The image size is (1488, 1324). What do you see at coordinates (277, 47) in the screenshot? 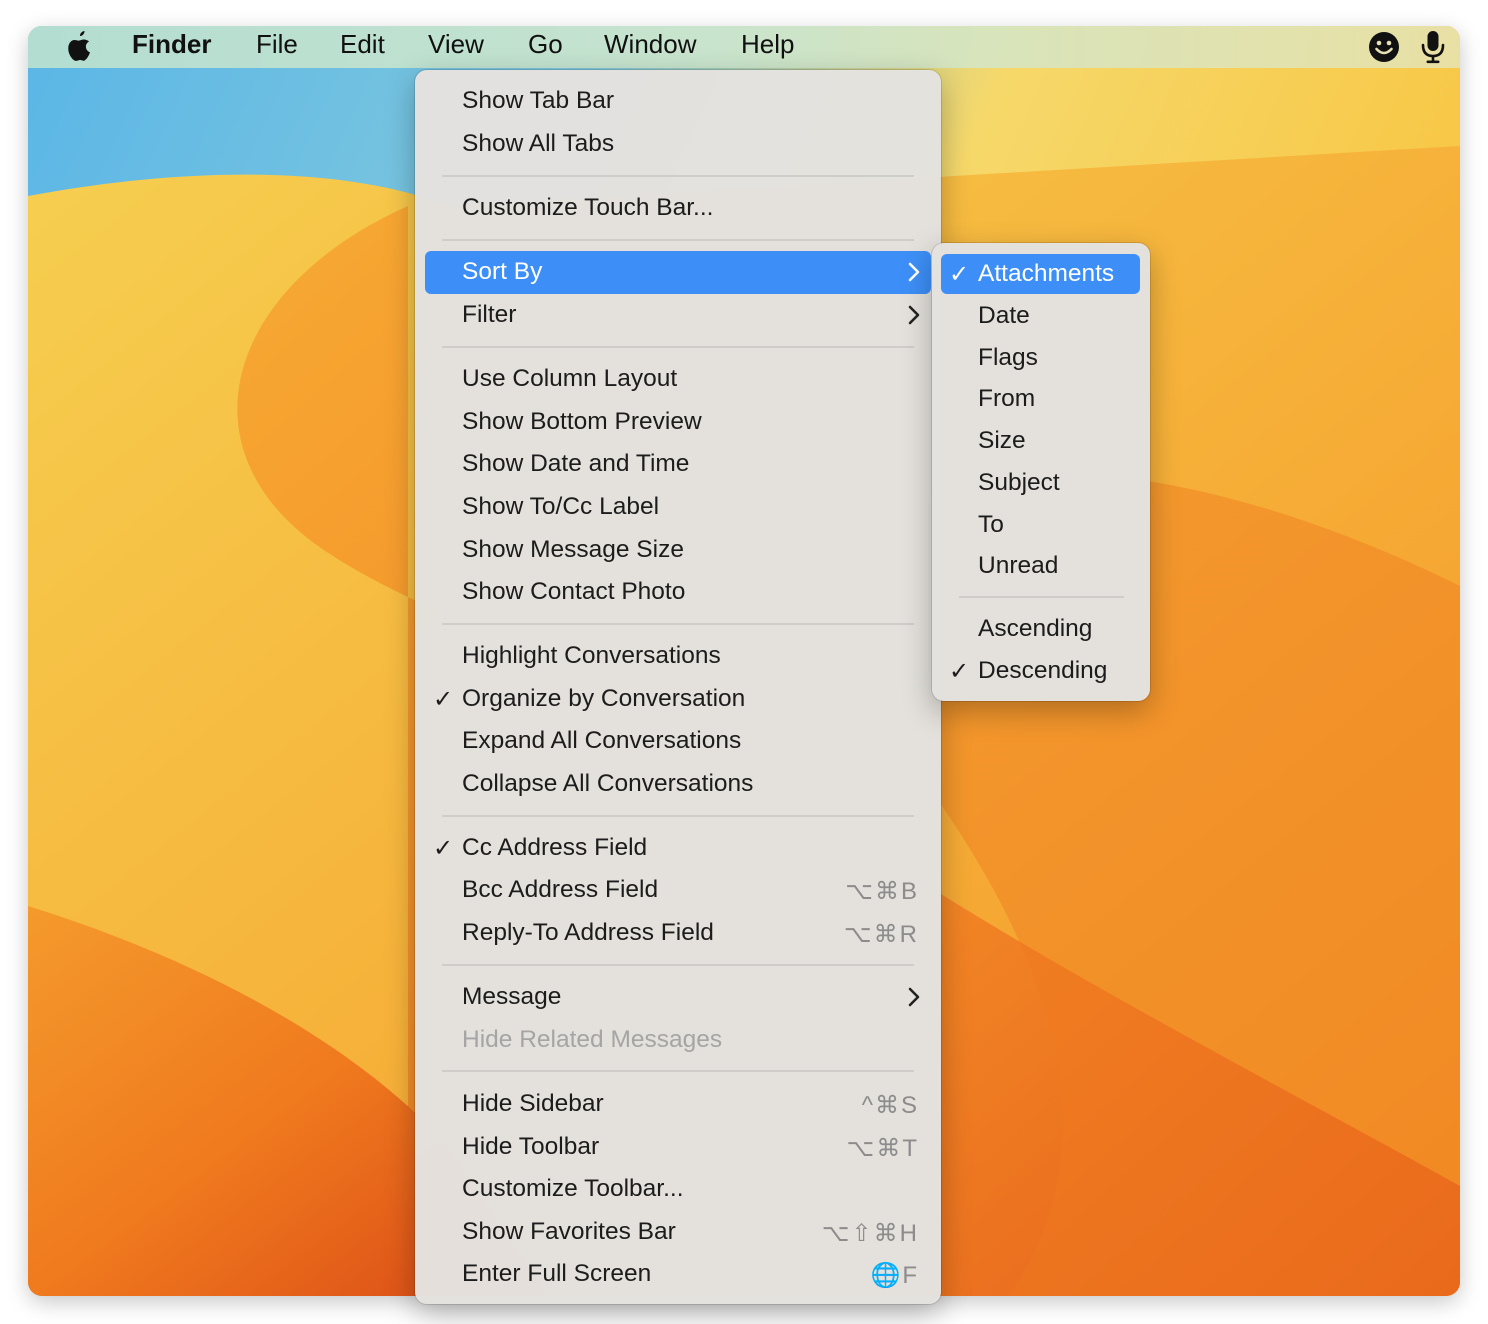
I see `menu-bar-file: File` at bounding box center [277, 47].